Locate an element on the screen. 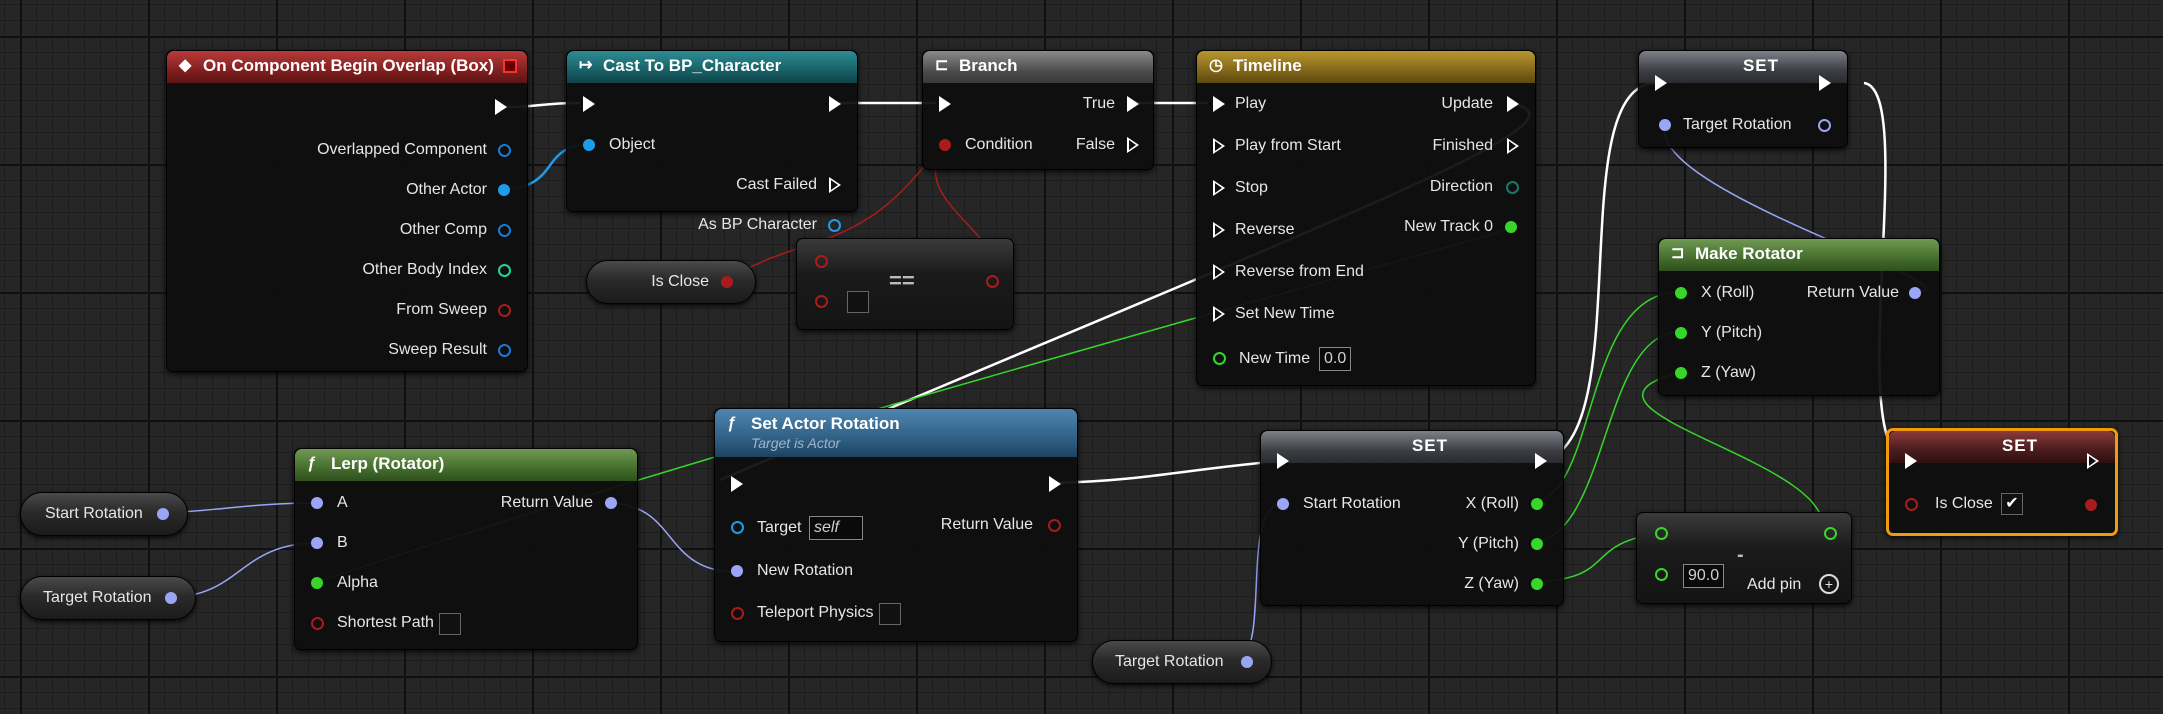  variable-label: Start Rotation is located at coordinates (94, 513).